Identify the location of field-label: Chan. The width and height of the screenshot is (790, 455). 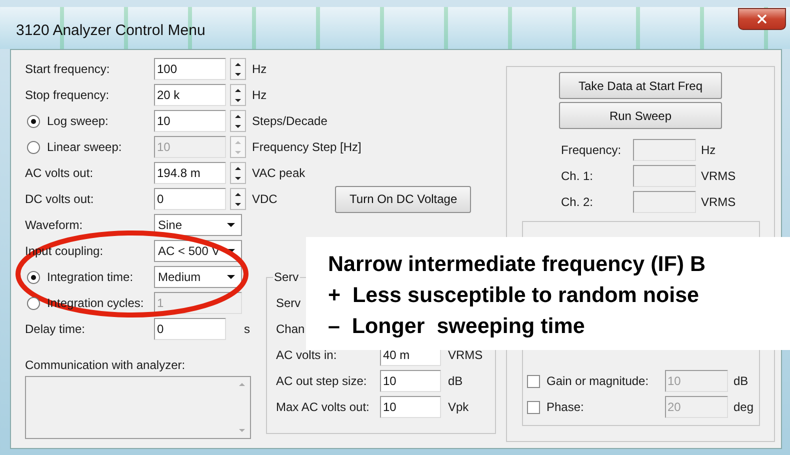
(290, 329).